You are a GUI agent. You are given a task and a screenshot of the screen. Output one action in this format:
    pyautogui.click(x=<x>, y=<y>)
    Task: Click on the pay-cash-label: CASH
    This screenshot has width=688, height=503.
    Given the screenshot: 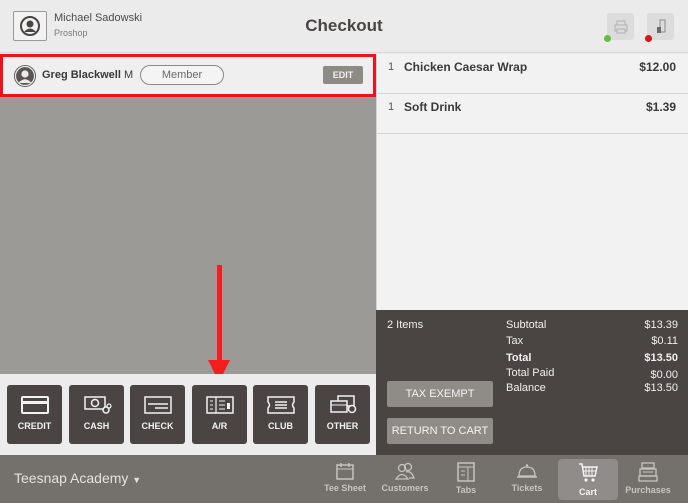 What is the action you would take?
    pyautogui.click(x=96, y=426)
    